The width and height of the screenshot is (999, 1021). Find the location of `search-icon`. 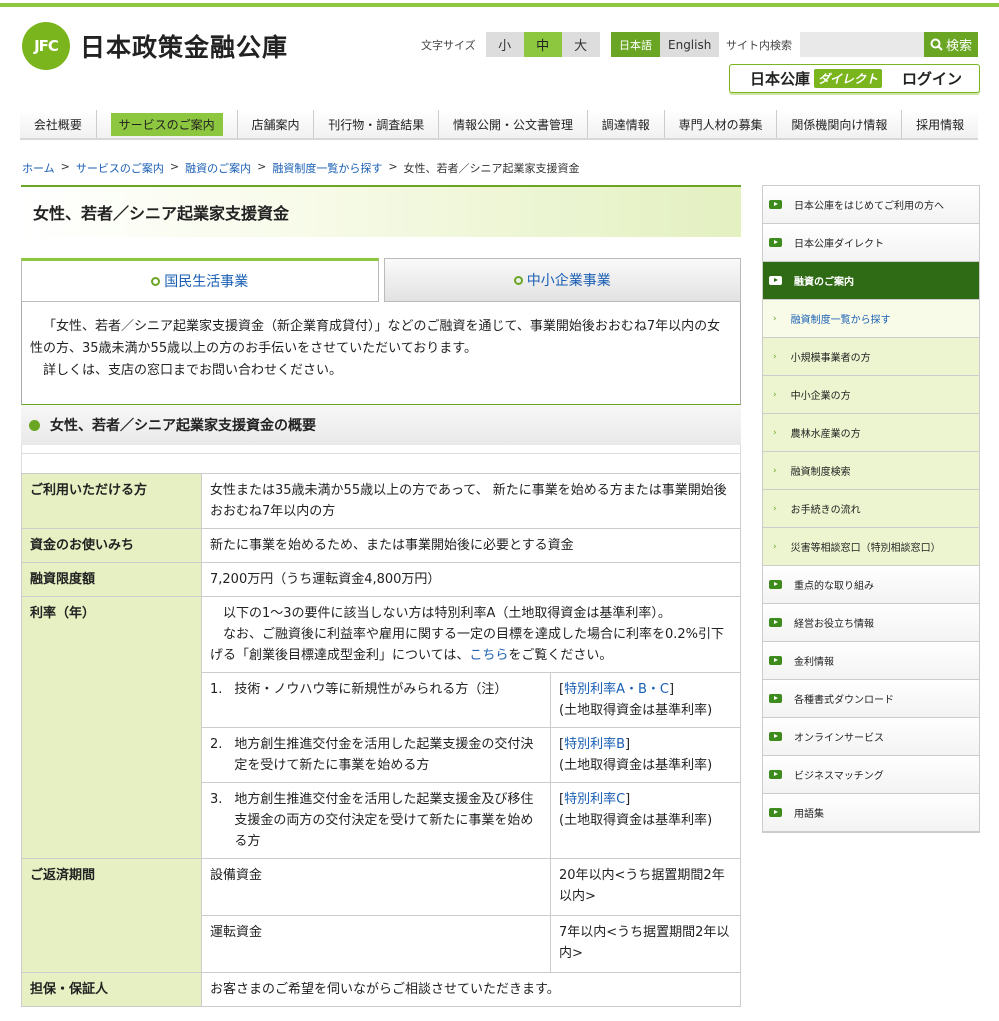

search-icon is located at coordinates (936, 44).